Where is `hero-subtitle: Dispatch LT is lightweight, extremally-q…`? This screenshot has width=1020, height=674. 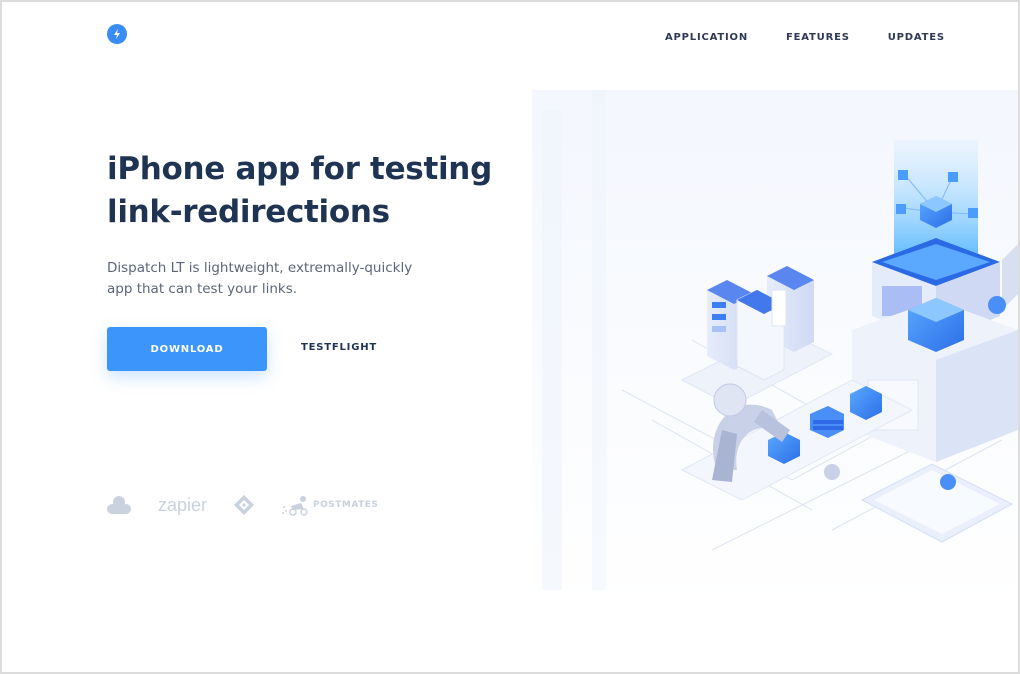
hero-subtitle: Dispatch LT is lightweight, extremally-q… is located at coordinates (272, 279).